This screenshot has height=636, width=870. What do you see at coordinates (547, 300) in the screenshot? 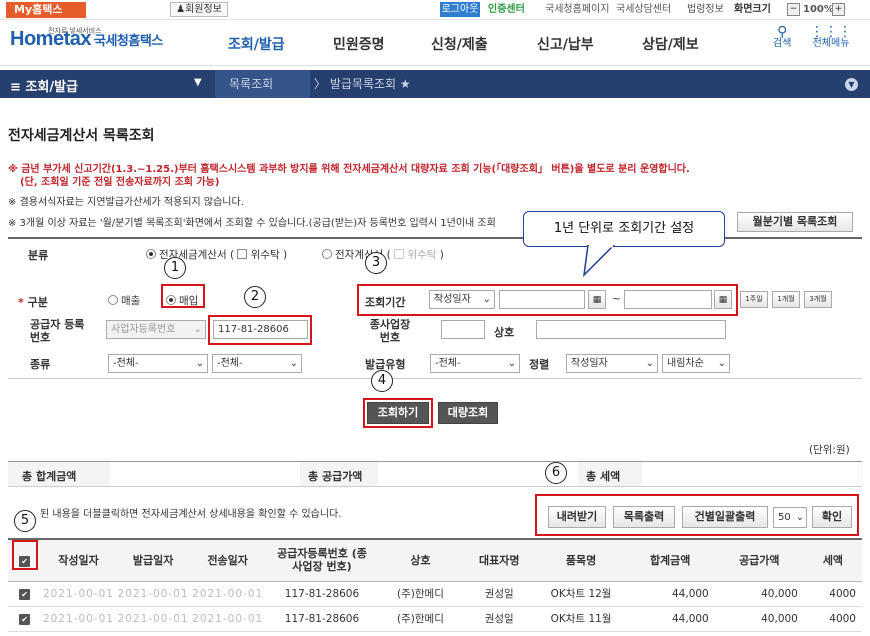
I see `highlight-period` at bounding box center [547, 300].